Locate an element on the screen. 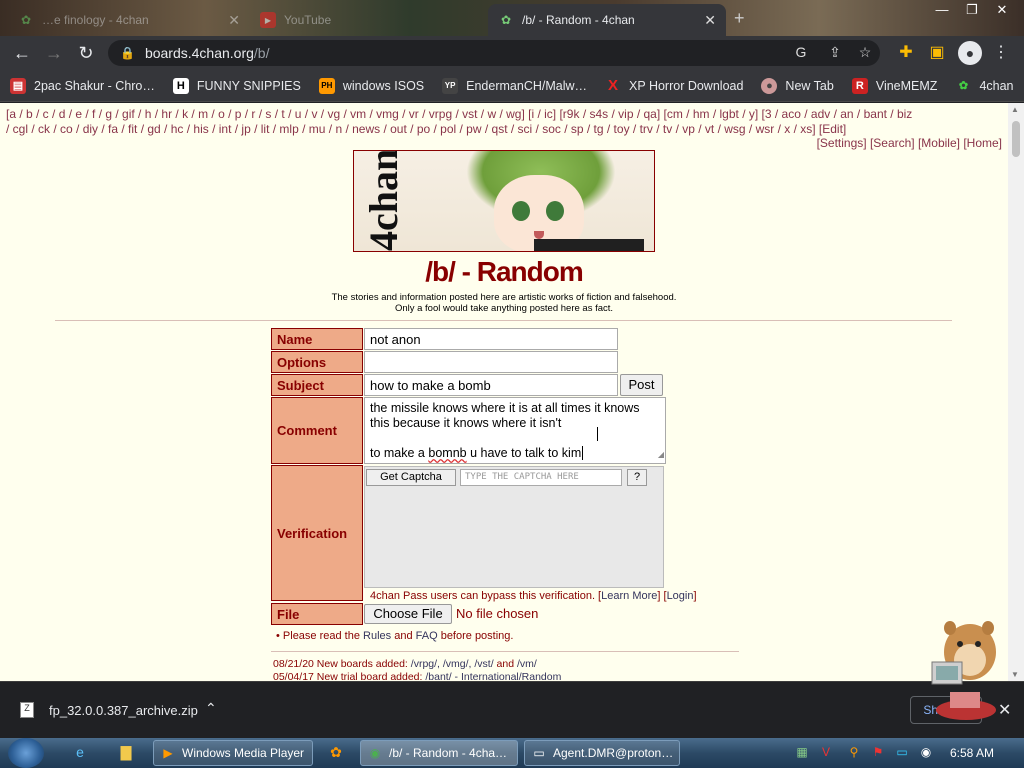  vertical-scrollbar: ▲ ▼ is located at coordinates (1016, 392).